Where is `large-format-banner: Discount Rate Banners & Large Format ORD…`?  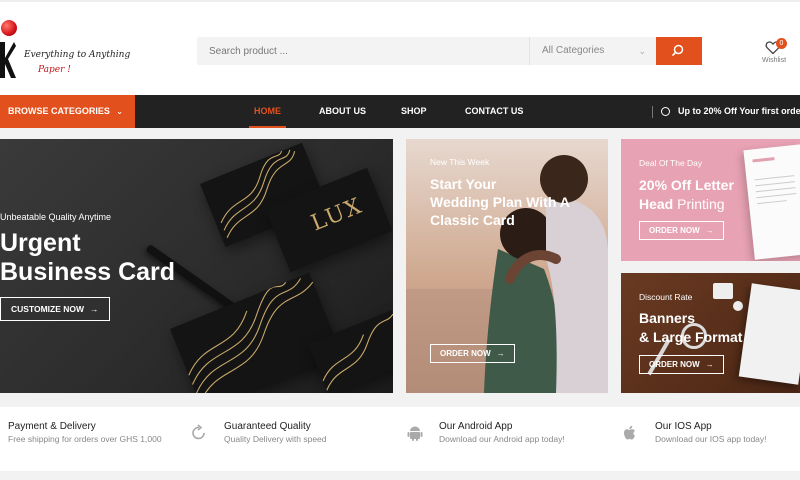
large-format-banner: Discount Rate Banners & Large Format ORD… is located at coordinates (710, 333).